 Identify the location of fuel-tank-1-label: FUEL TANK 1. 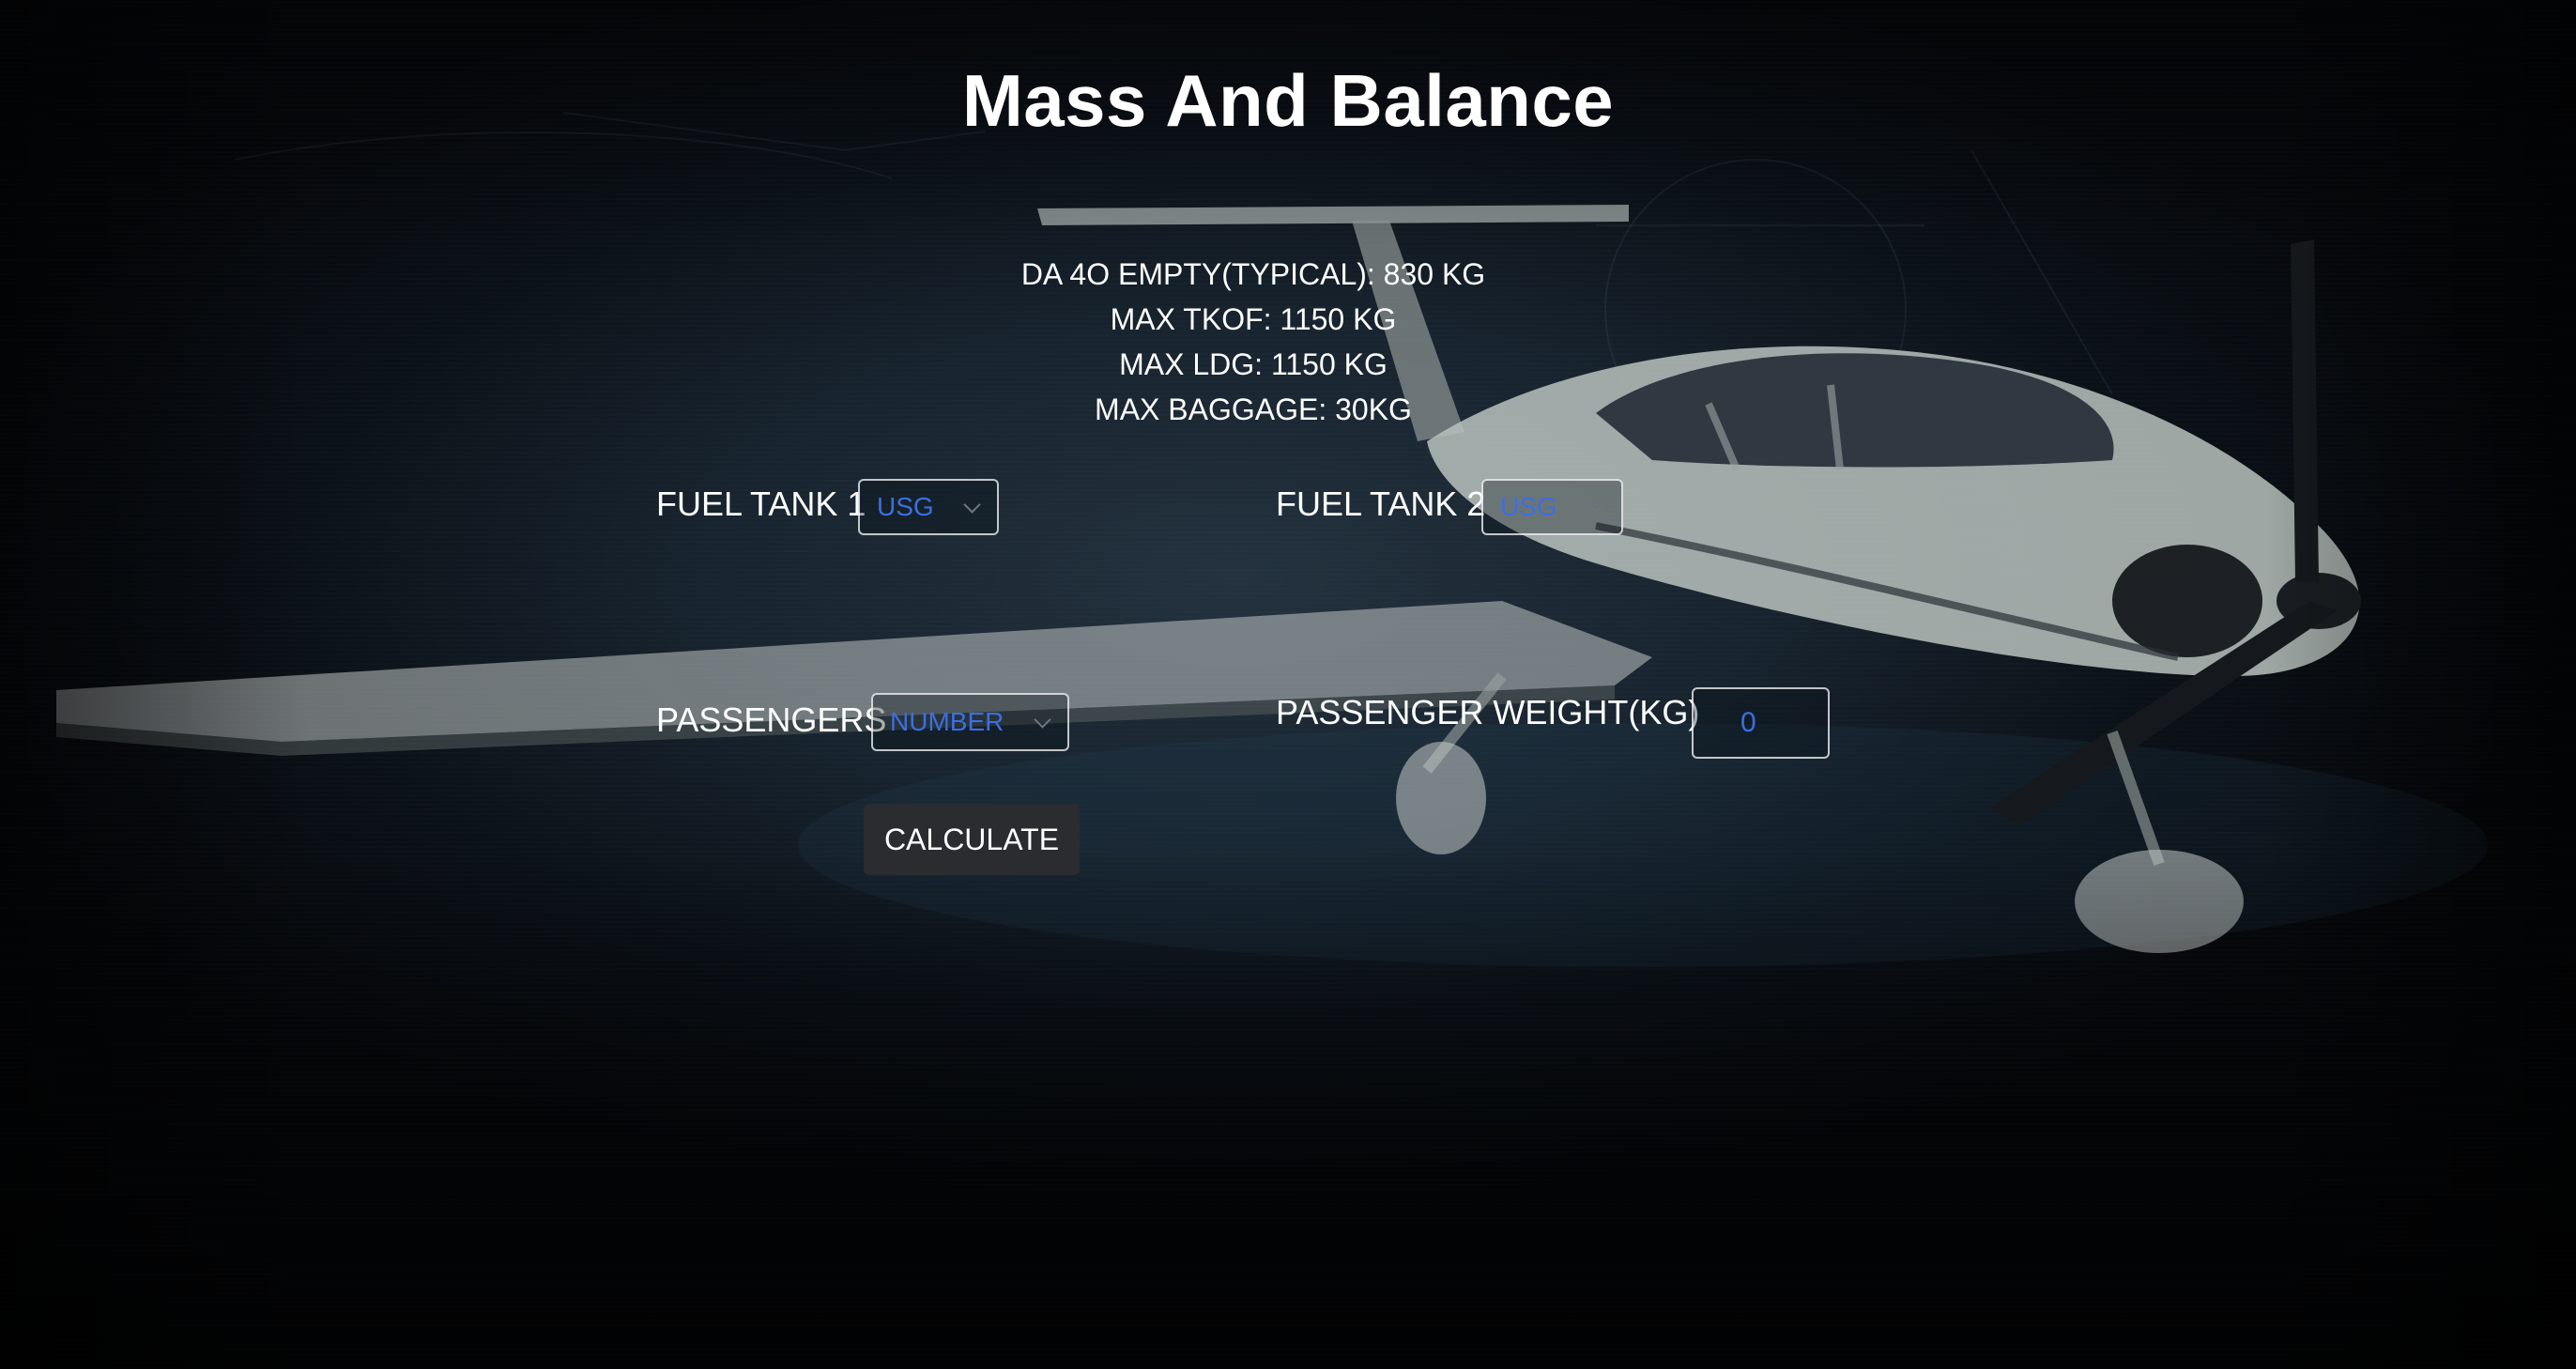
(761, 504).